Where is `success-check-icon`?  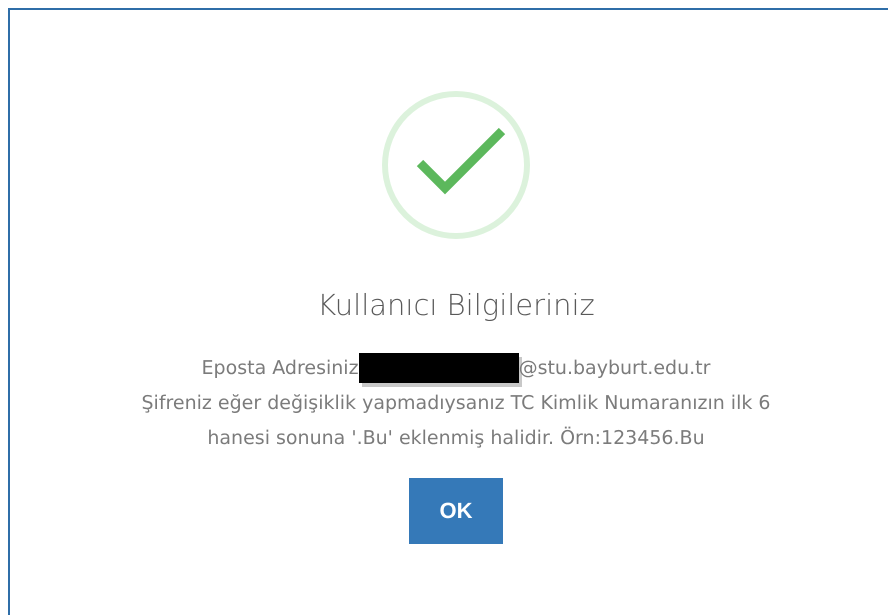 success-check-icon is located at coordinates (456, 165).